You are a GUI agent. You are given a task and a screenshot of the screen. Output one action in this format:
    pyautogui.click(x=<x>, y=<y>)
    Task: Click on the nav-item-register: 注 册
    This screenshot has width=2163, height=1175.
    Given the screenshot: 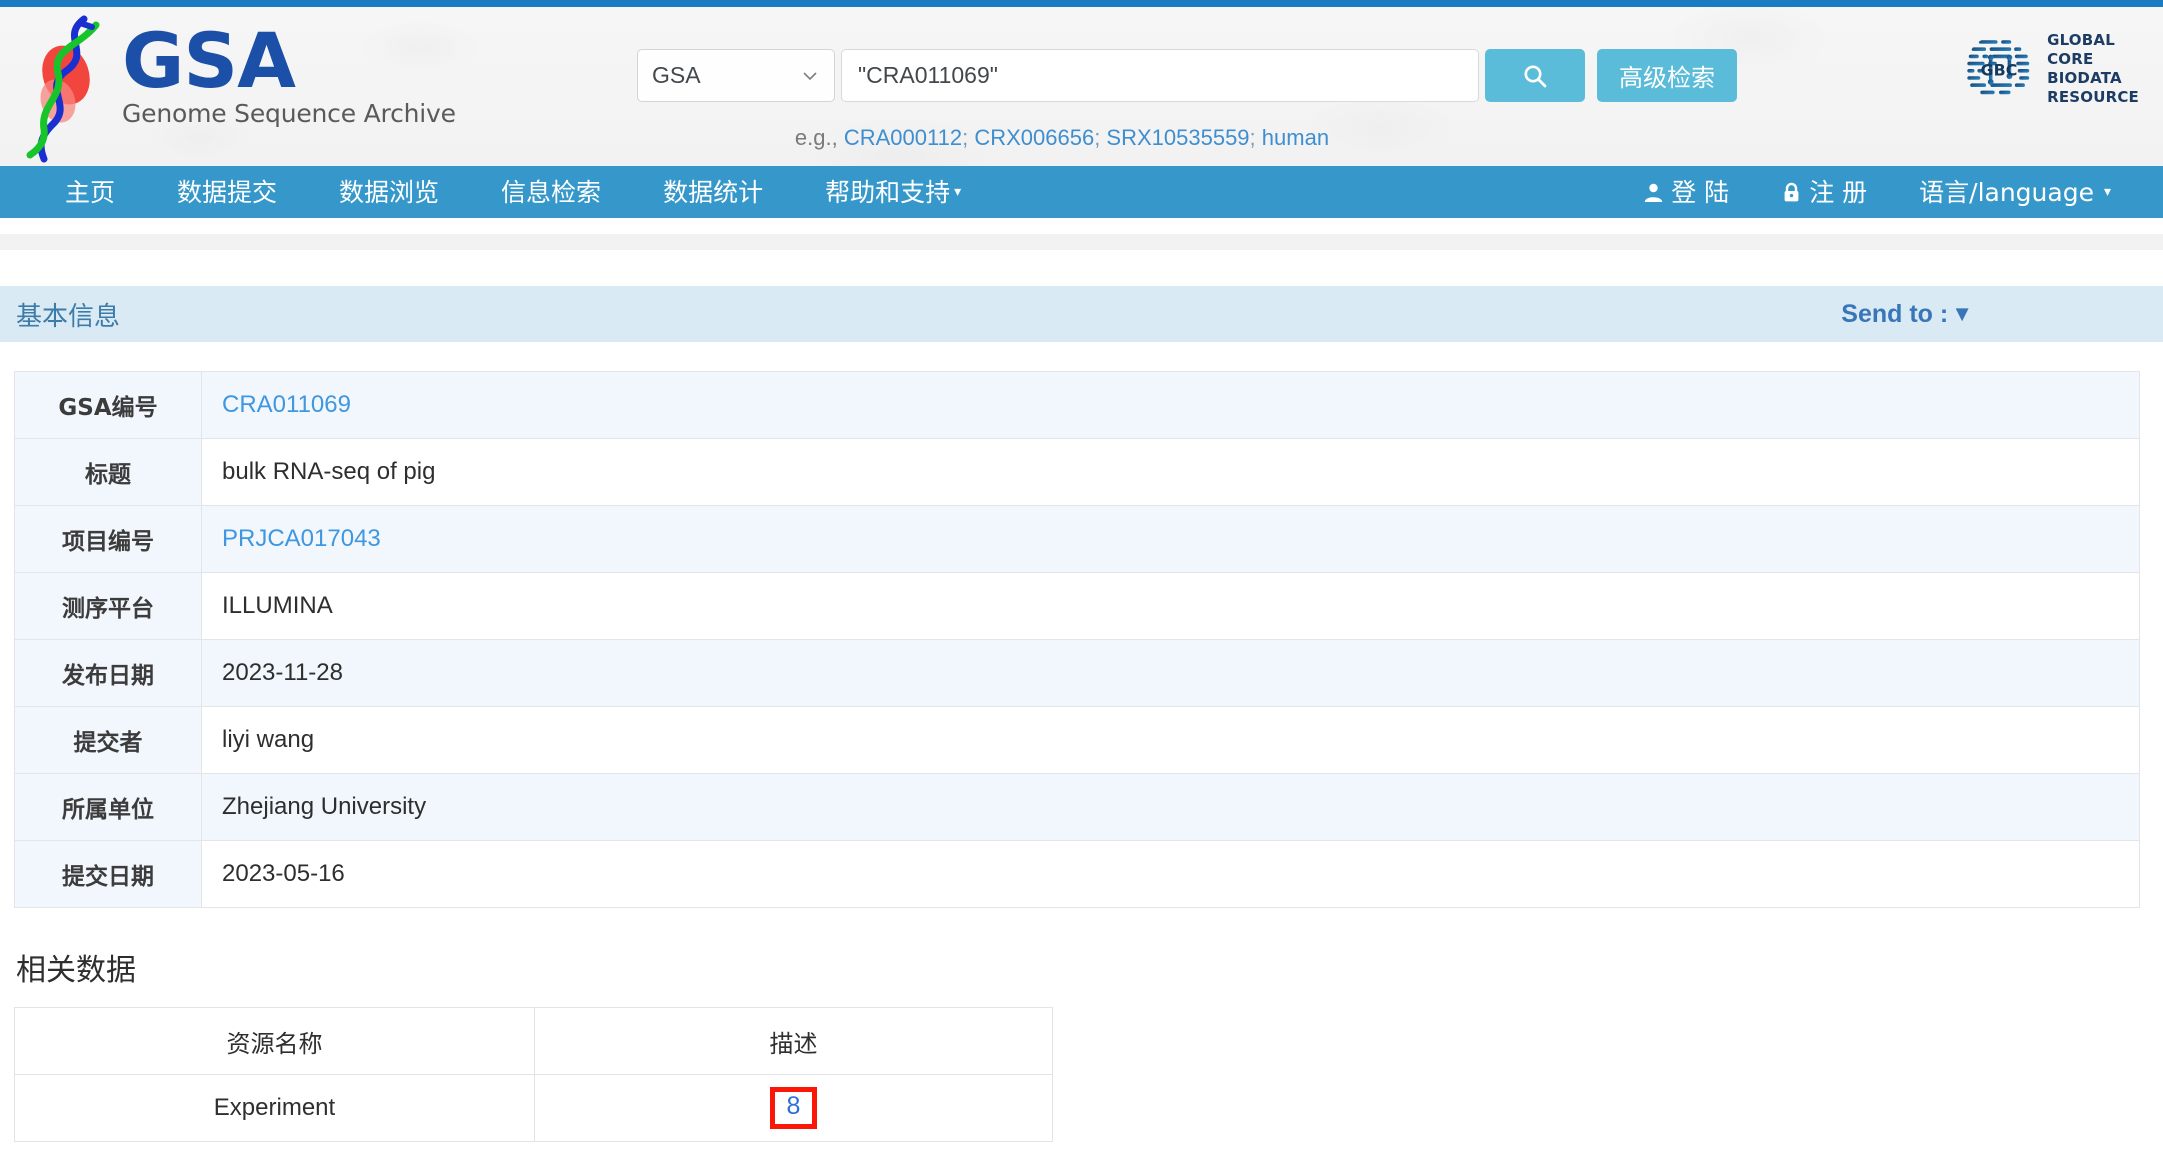 What is the action you would take?
    pyautogui.click(x=1824, y=192)
    